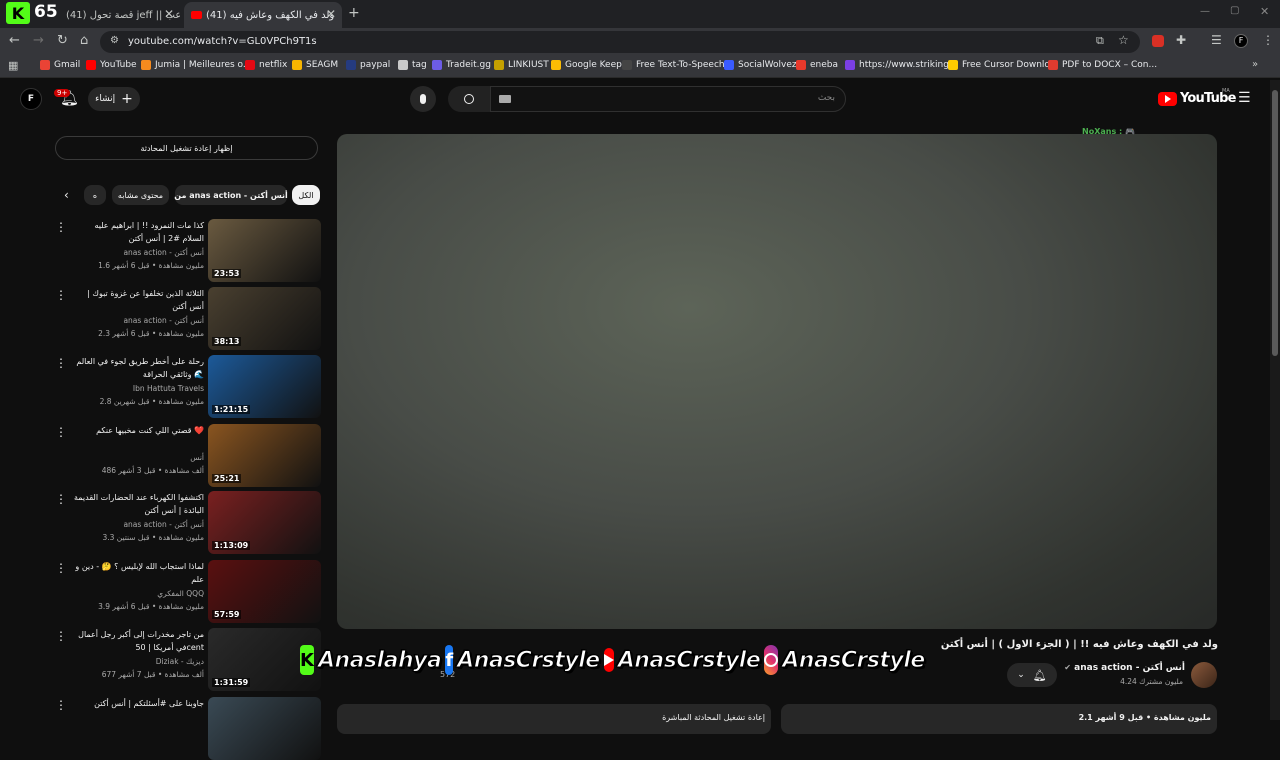 This screenshot has height=760, width=1280. What do you see at coordinates (1205, 11) in the screenshot?
I see `minimize-icon: —` at bounding box center [1205, 11].